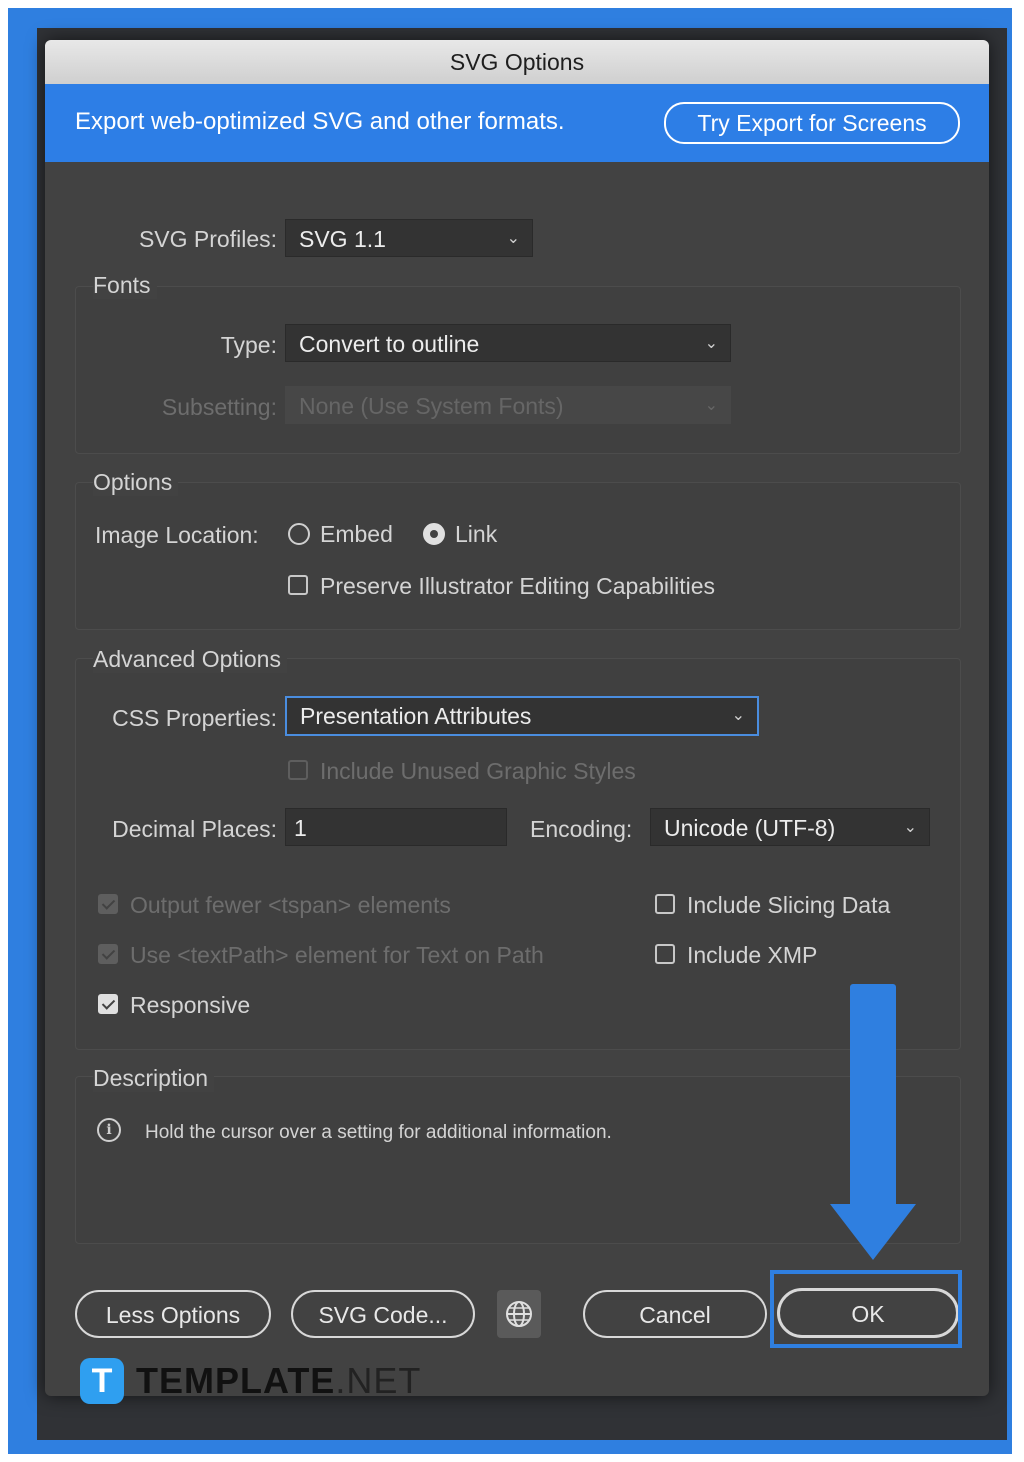 This screenshot has width=1024, height=1462. Describe the element at coordinates (665, 954) in the screenshot. I see `include-xmp-checkbox` at that location.